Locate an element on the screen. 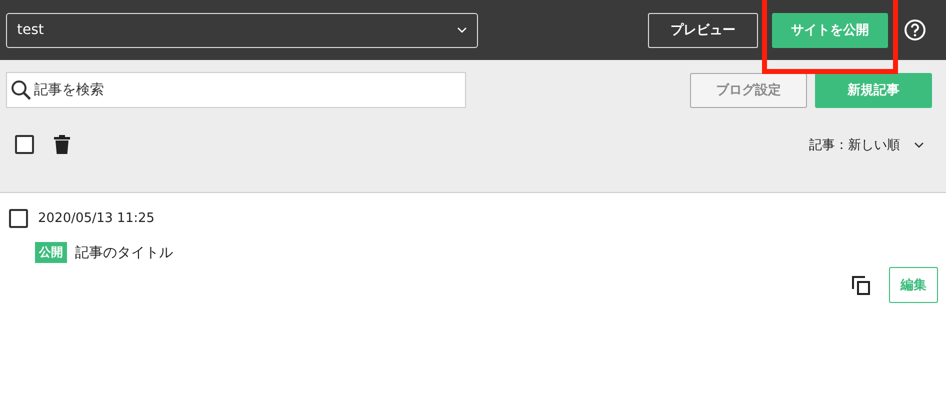 The image size is (946, 403). article-title: 記事のタイトル is located at coordinates (124, 253).